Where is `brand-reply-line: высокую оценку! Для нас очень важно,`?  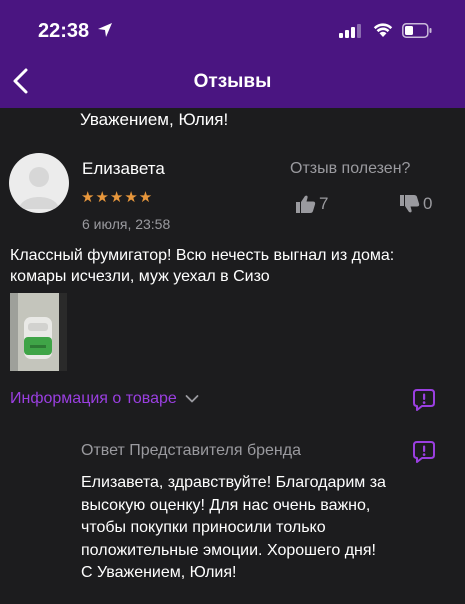
brand-reply-line: высокую оценку! Для нас очень важно, is located at coordinates (226, 505).